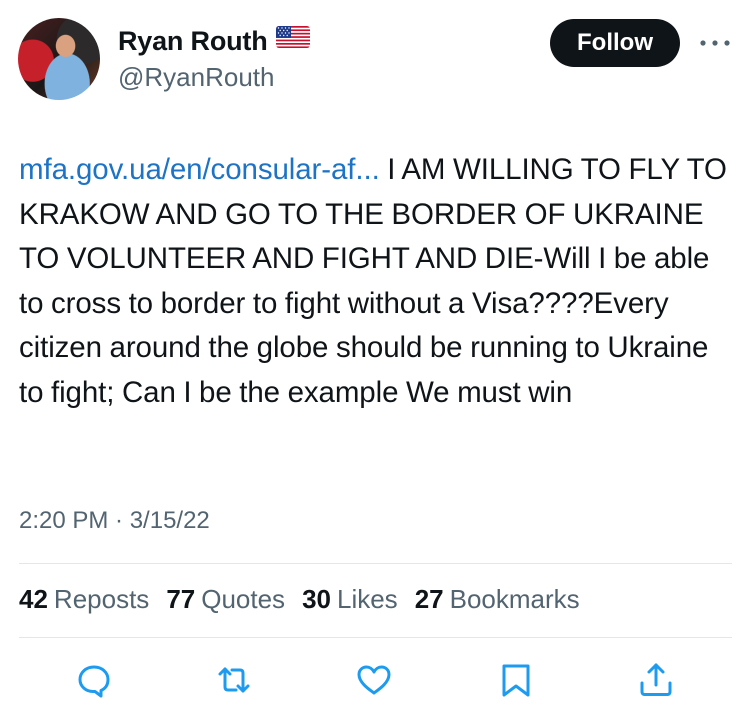 This screenshot has width=750, height=728. I want to click on more-options-icon, so click(715, 43).